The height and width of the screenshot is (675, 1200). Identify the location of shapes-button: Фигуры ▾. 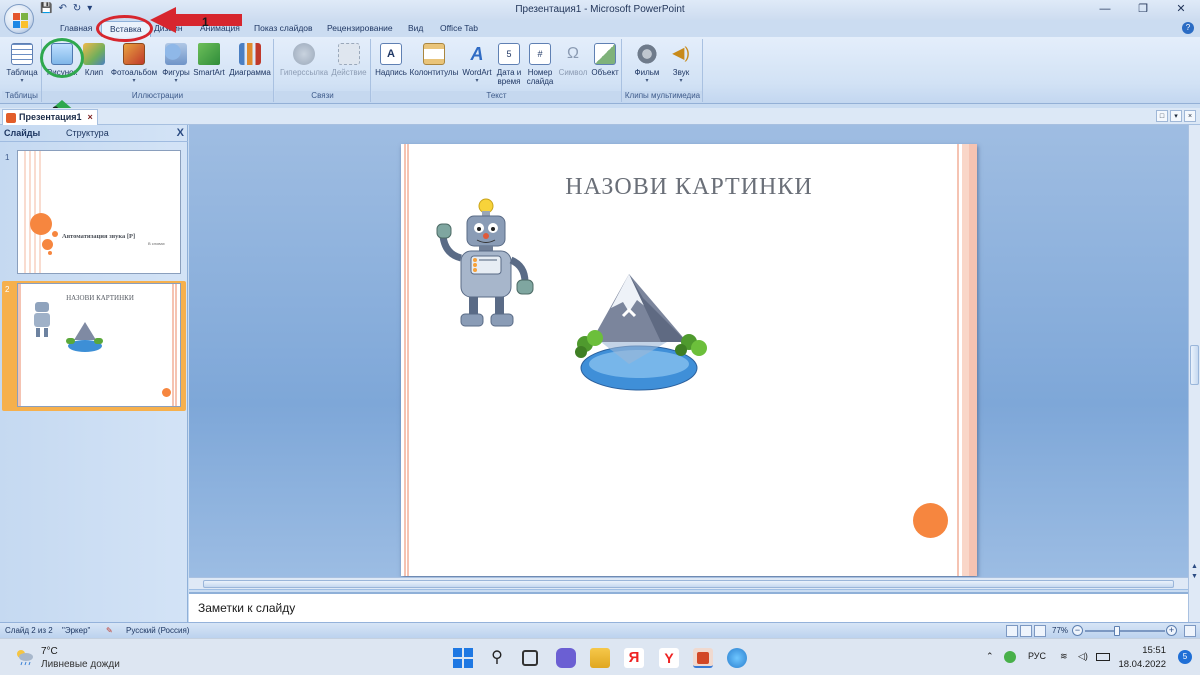
(176, 62).